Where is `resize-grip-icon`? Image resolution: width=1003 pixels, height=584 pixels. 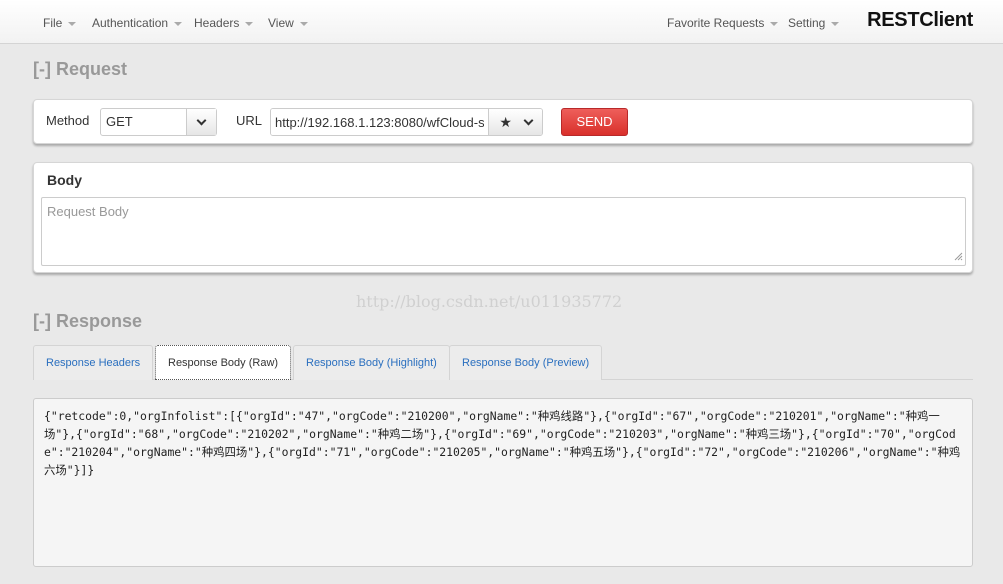
resize-grip-icon is located at coordinates (958, 256).